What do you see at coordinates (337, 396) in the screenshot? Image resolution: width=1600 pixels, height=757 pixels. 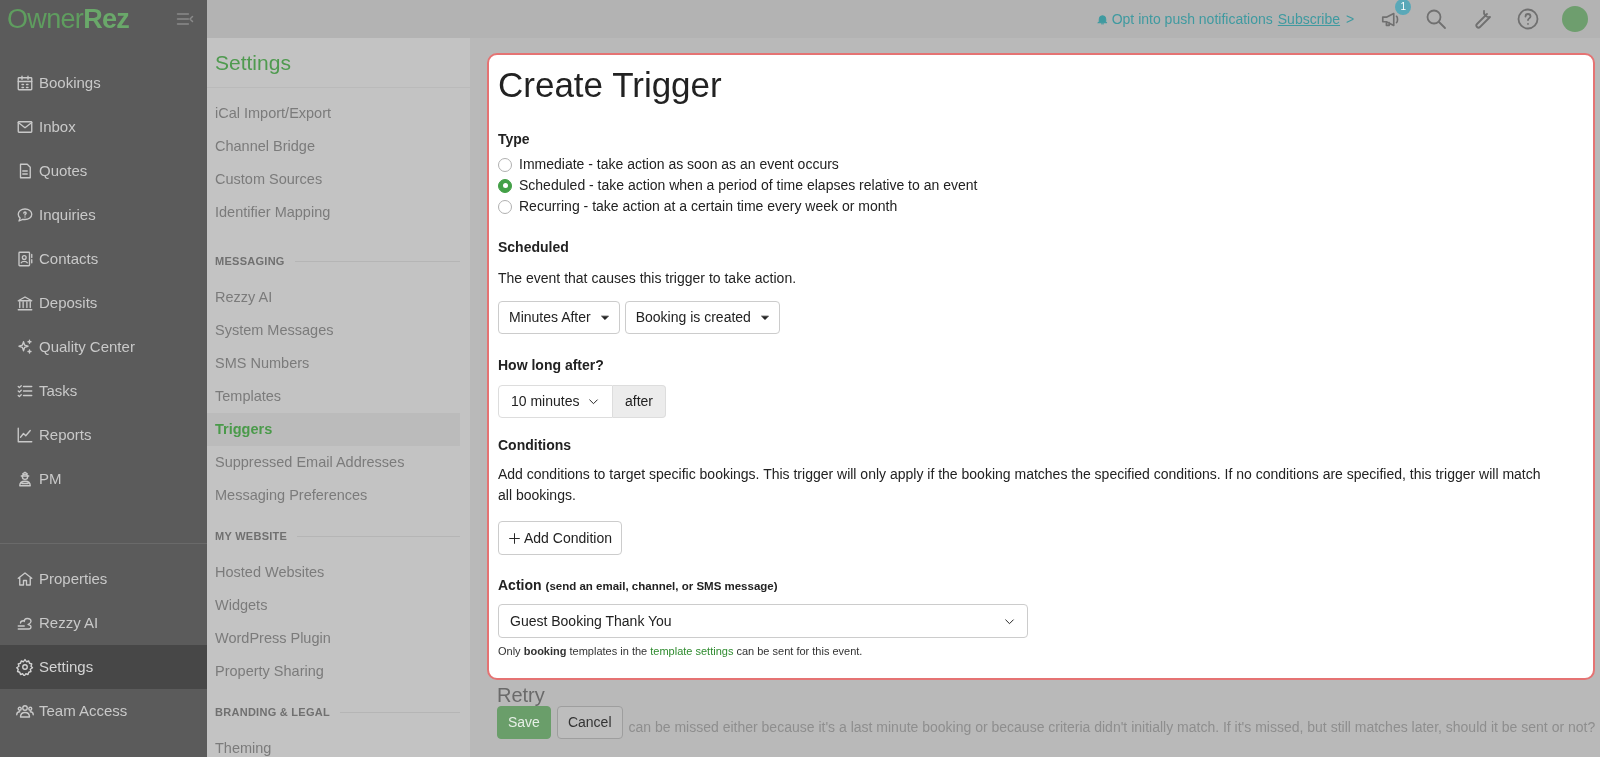 I see `settings-nav-item: Templates` at bounding box center [337, 396].